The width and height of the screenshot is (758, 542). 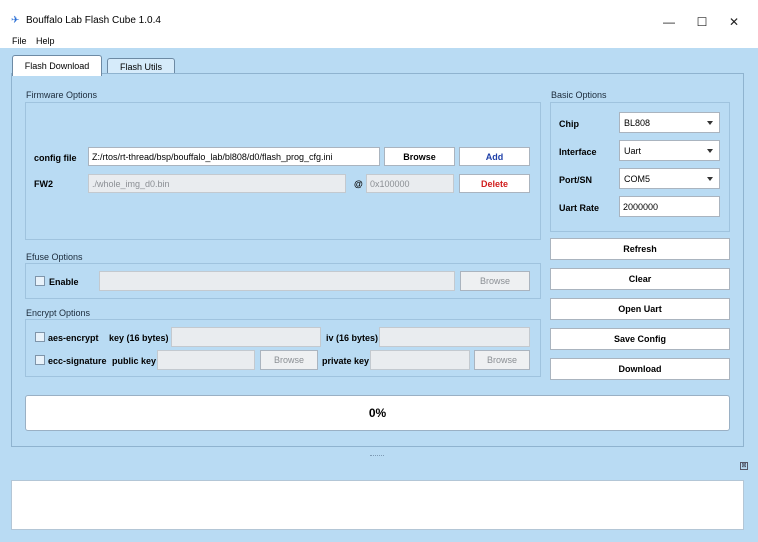 I want to click on save-config-button: Save Config, so click(x=640, y=339).